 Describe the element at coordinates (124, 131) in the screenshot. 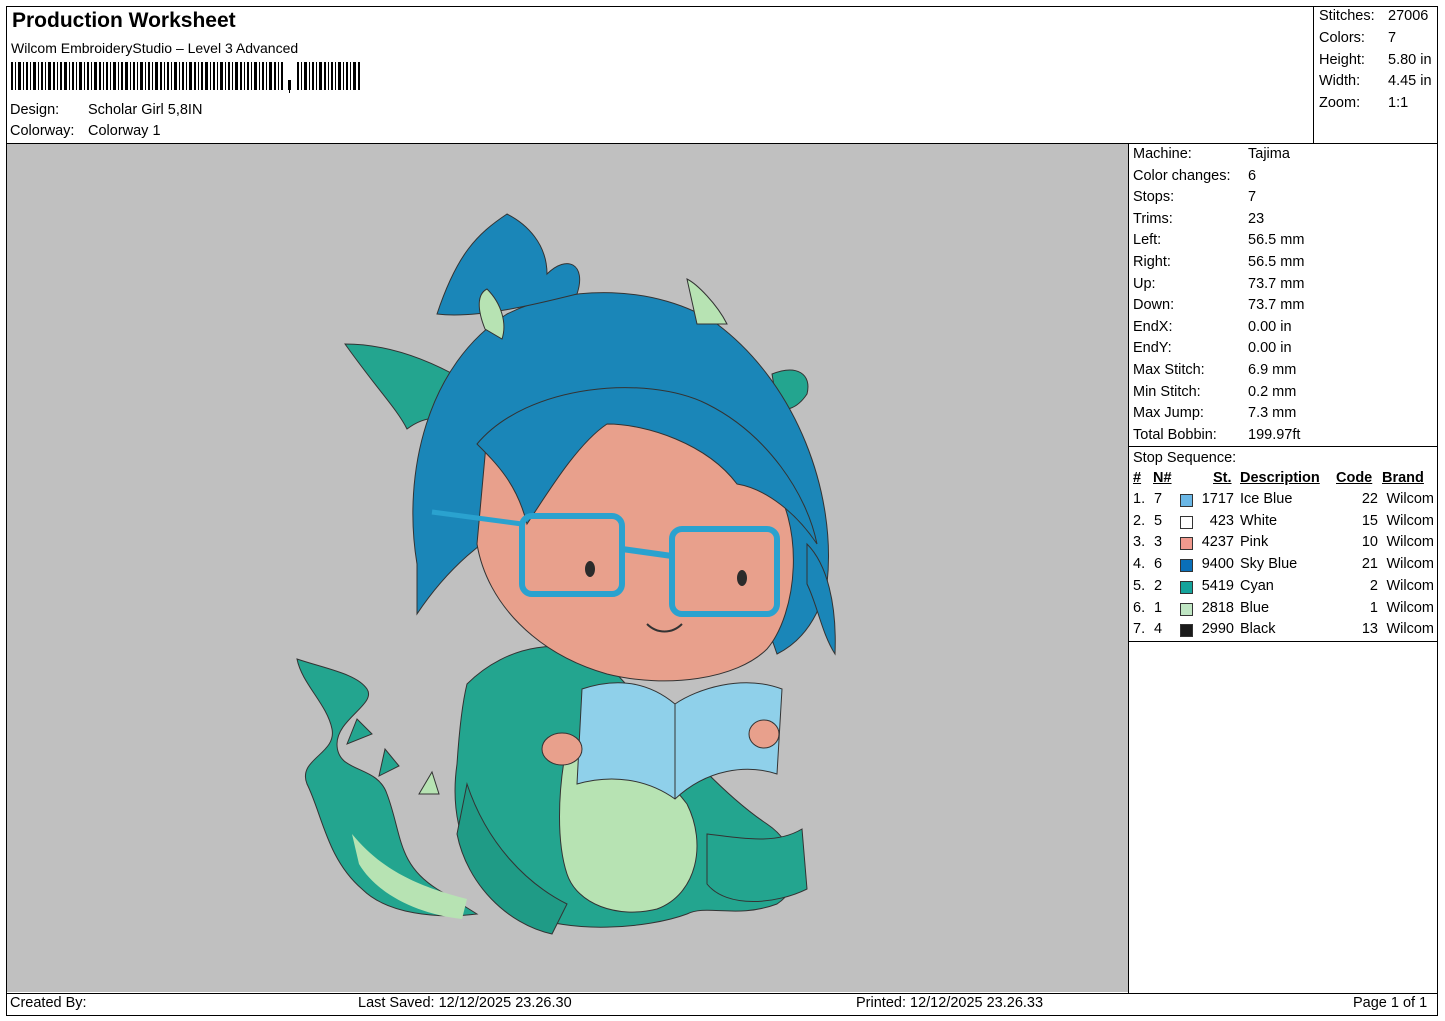

I see `colorway-value: Colorway 1` at that location.